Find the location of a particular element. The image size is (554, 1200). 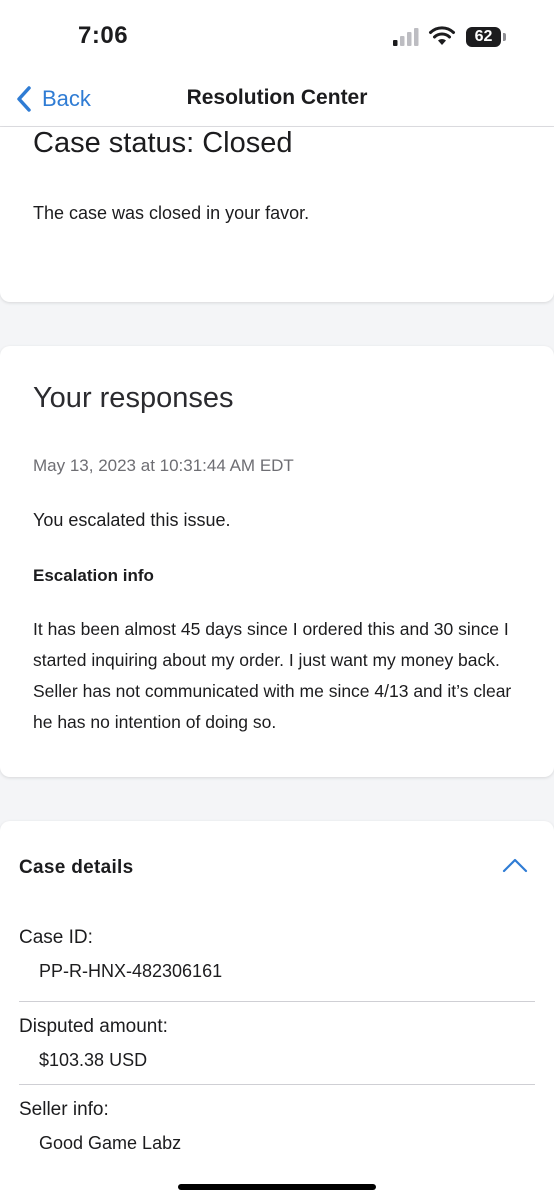

chevron-up-icon is located at coordinates (515, 865).